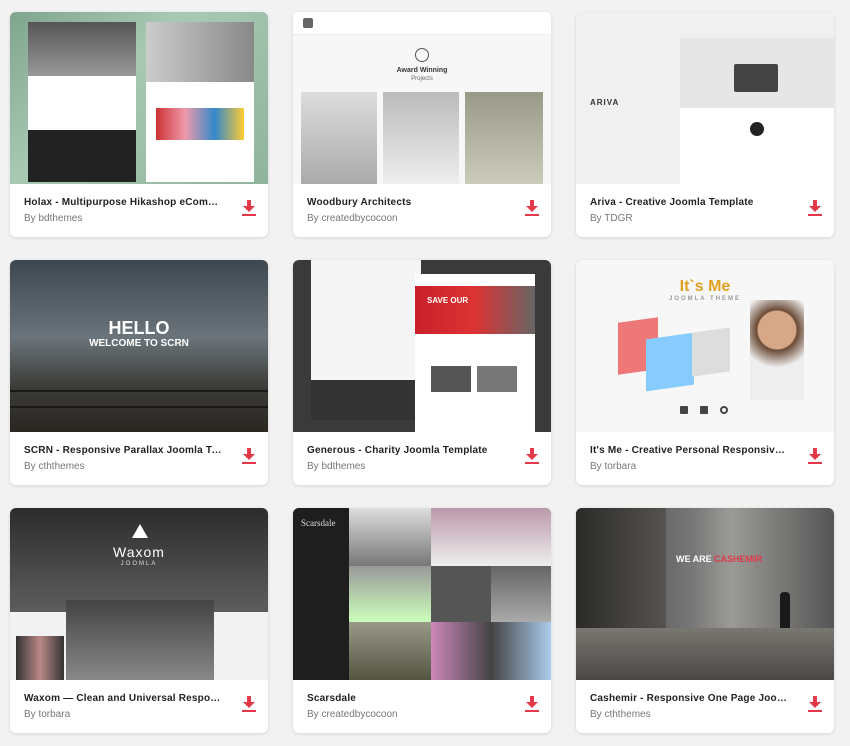  Describe the element at coordinates (705, 346) in the screenshot. I see `template-thumbnail: It`s Me JOOMLA THEME` at that location.